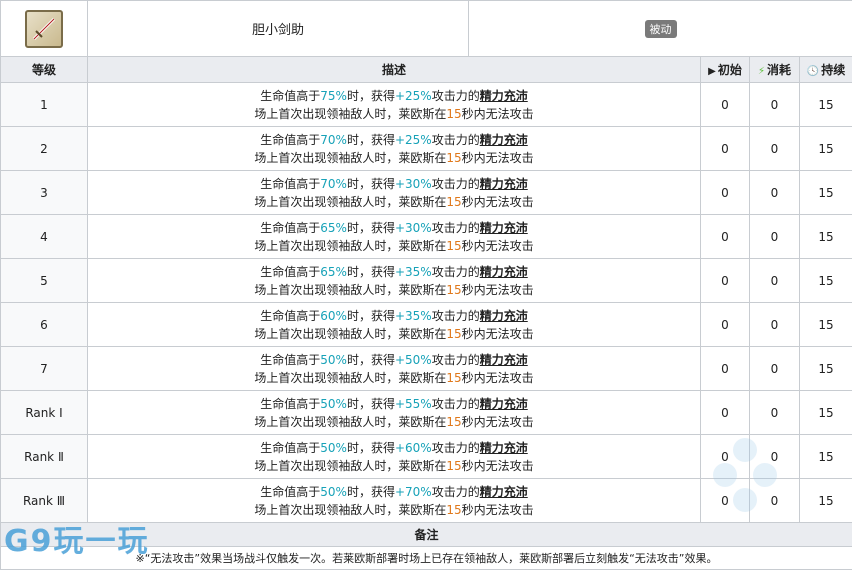  What do you see at coordinates (745, 475) in the screenshot?
I see `watermark-icon` at bounding box center [745, 475].